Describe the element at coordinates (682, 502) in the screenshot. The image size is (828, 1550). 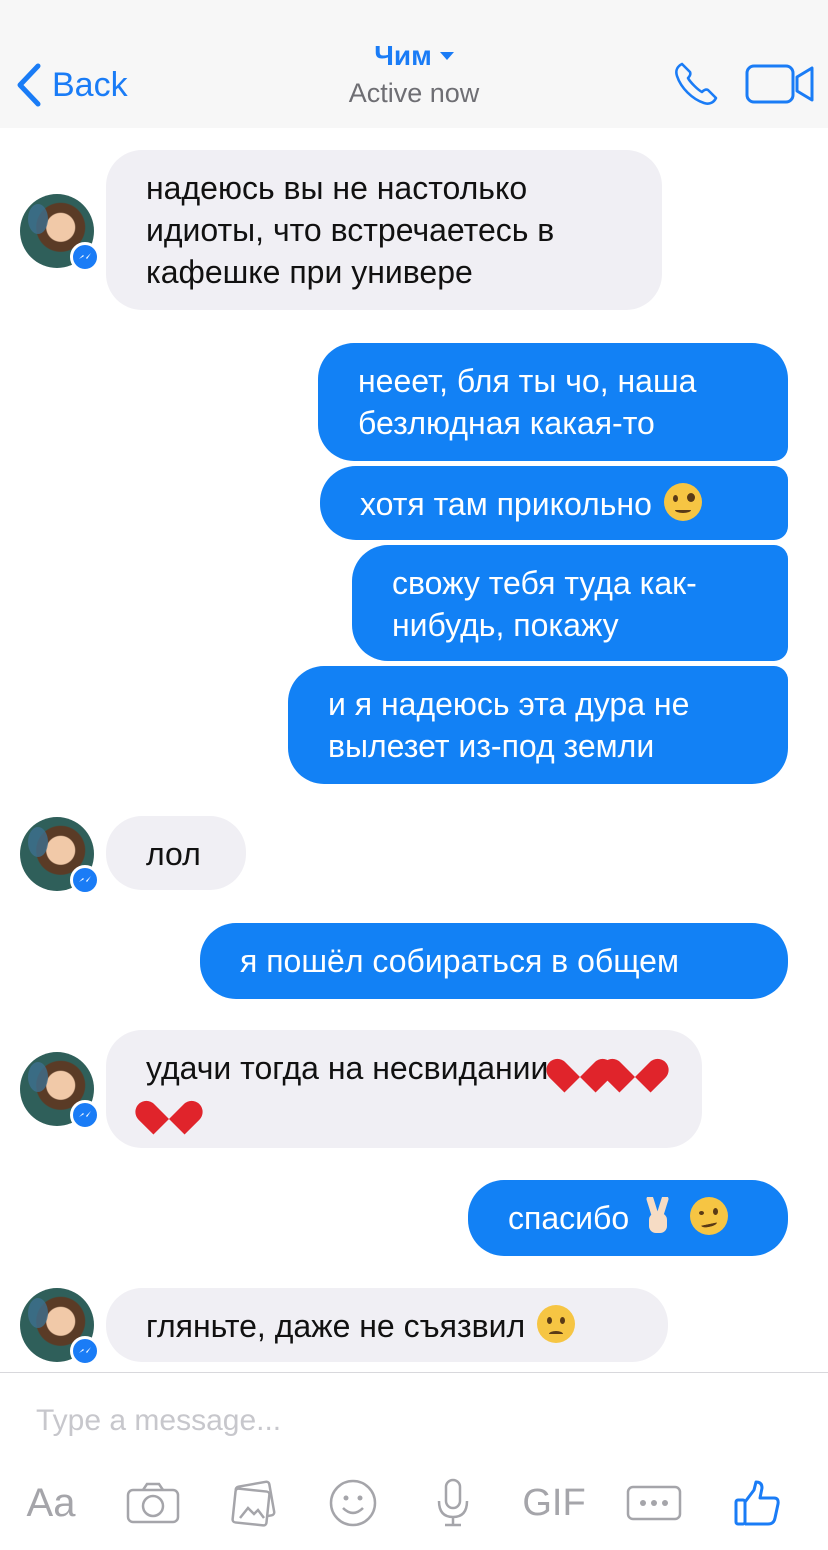
I see `zany-face-emoji-icon` at that location.